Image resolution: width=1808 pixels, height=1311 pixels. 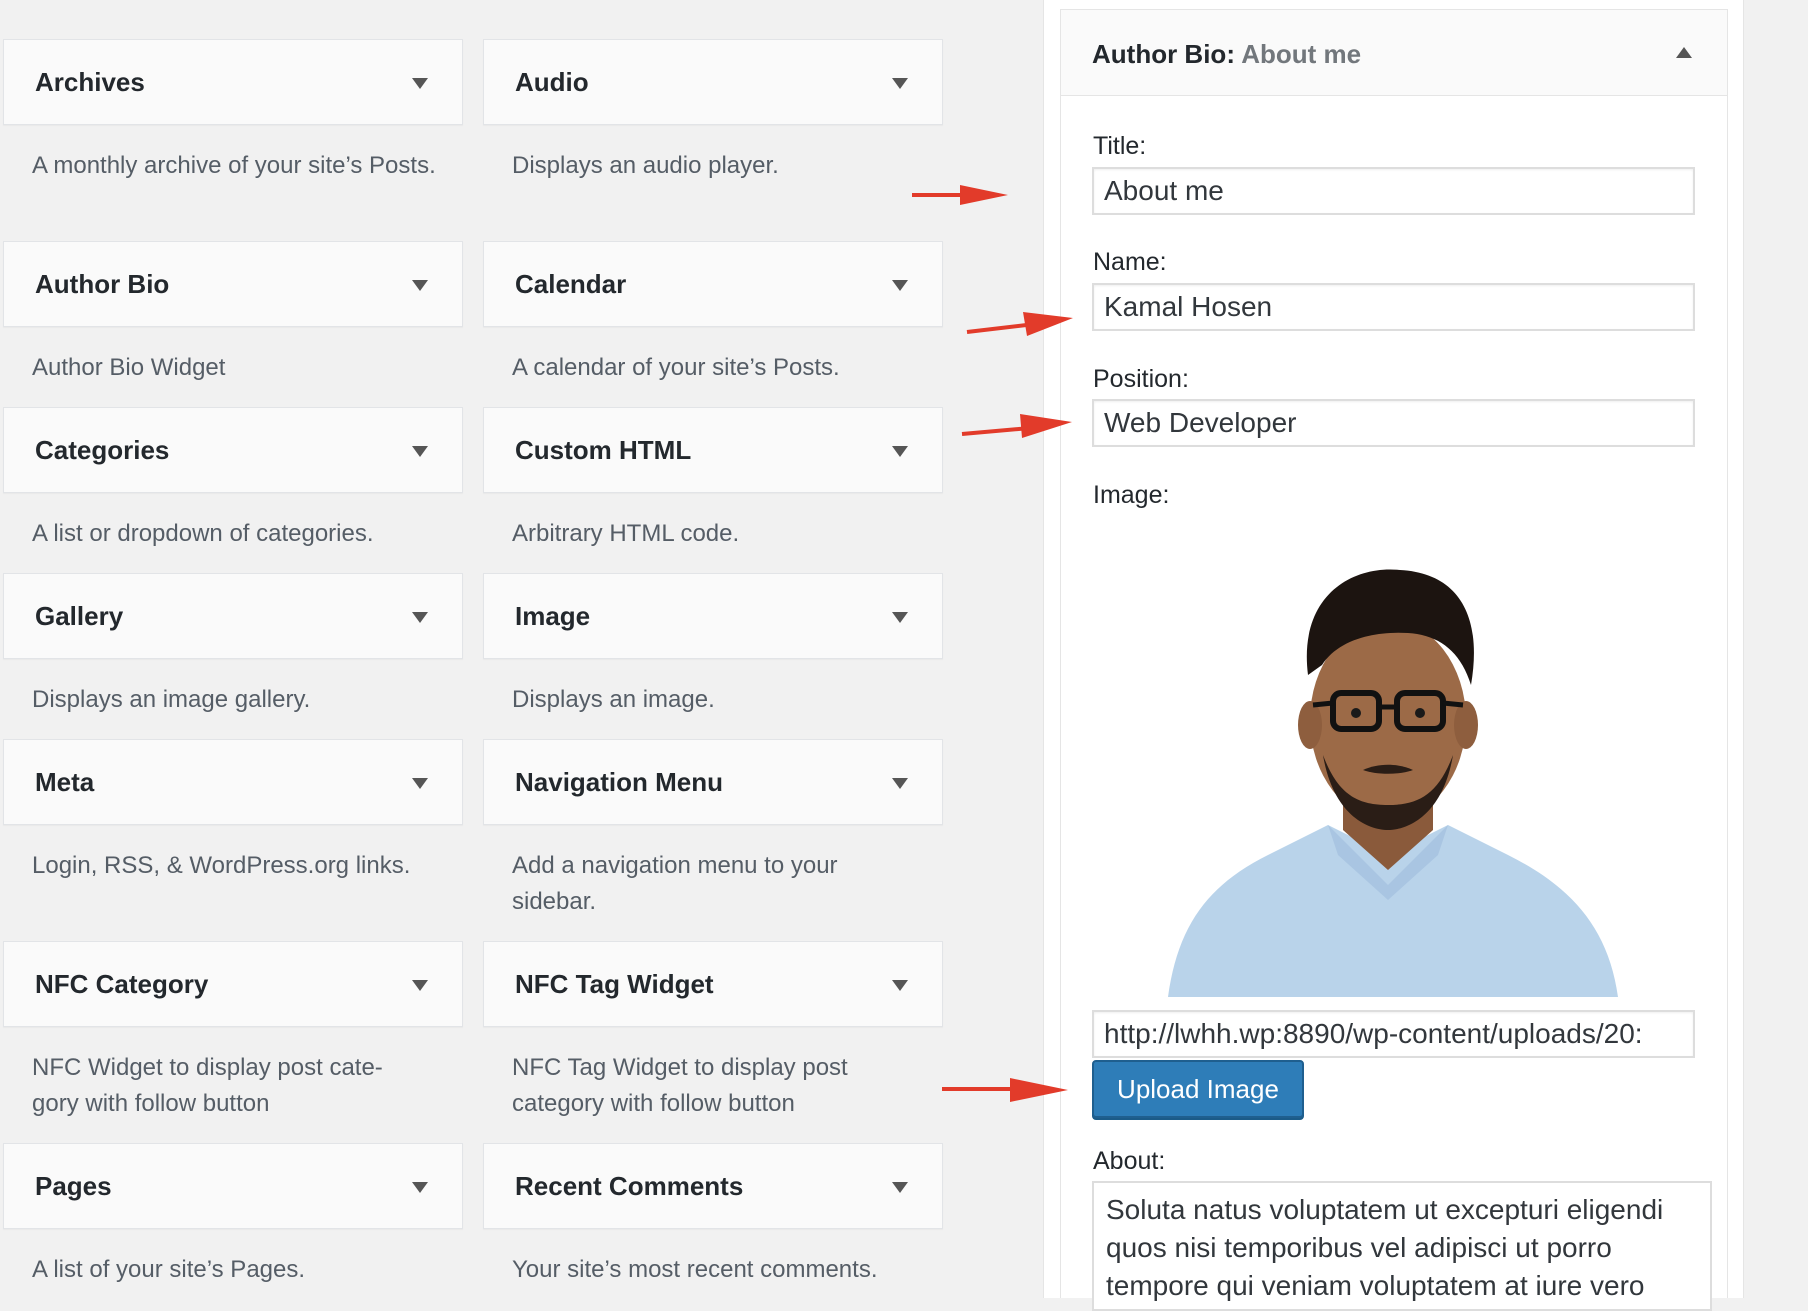 What do you see at coordinates (614, 984) in the screenshot?
I see `widget-title: NFC Tag Widget` at bounding box center [614, 984].